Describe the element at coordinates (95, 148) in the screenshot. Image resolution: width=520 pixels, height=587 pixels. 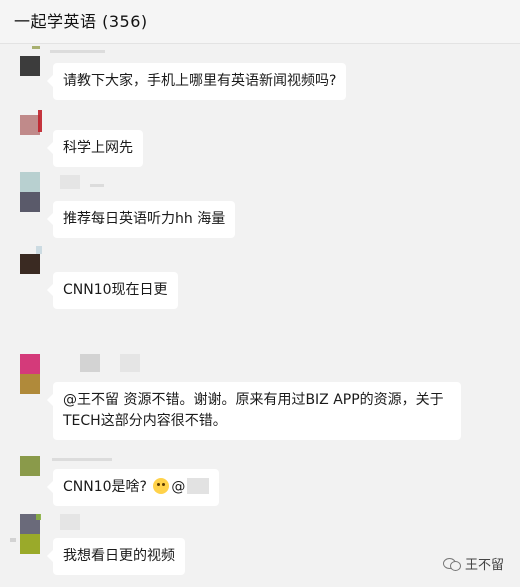
I see `message-bubble: 科学上网先` at that location.